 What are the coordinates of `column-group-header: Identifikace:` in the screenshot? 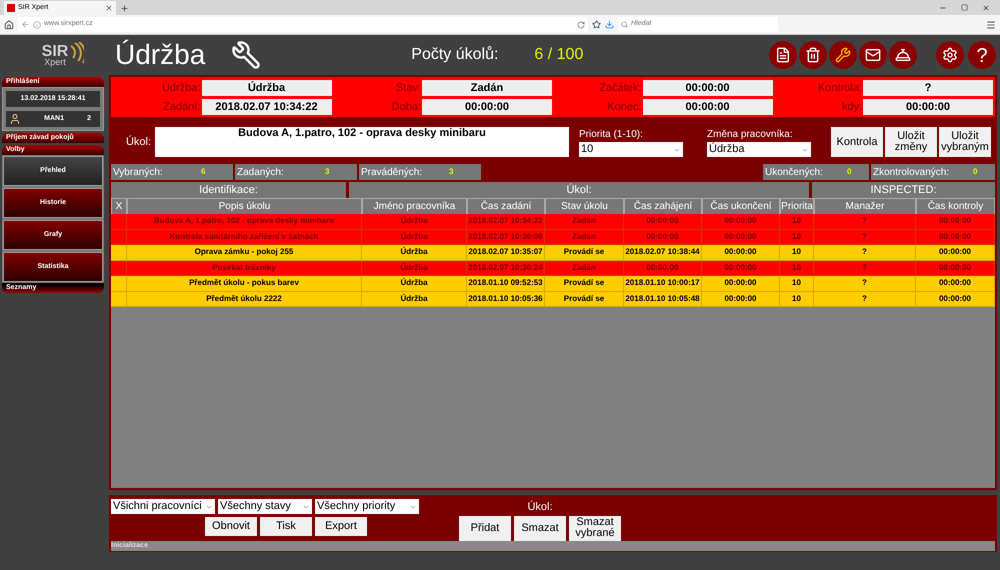 It's located at (228, 190).